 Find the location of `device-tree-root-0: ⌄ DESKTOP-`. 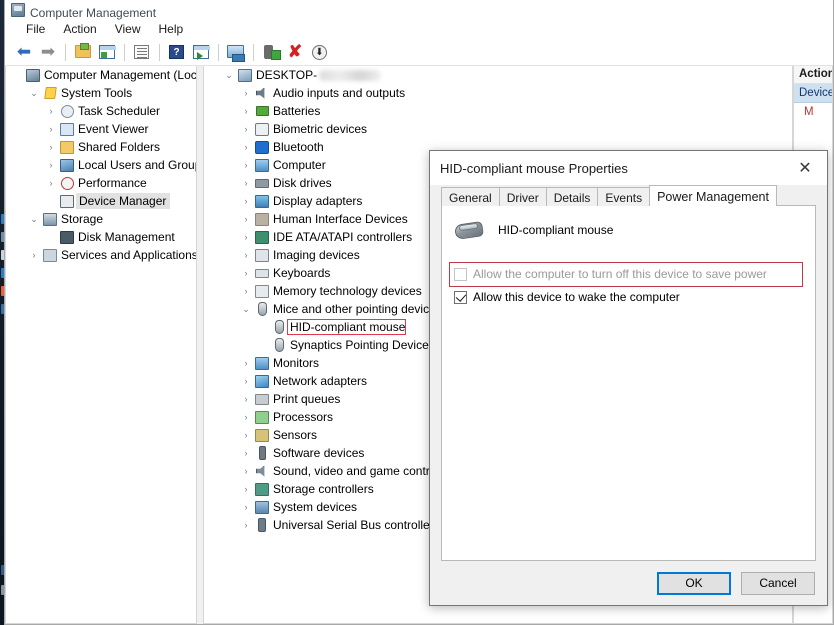

device-tree-root-0: ⌄ DESKTOP- is located at coordinates (498, 75).